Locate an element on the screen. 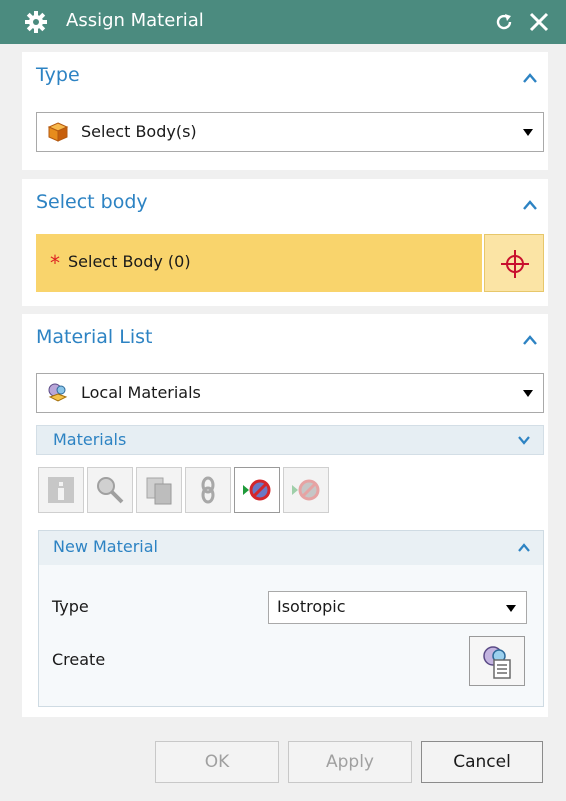  new-material-title: New Material is located at coordinates (105, 546).